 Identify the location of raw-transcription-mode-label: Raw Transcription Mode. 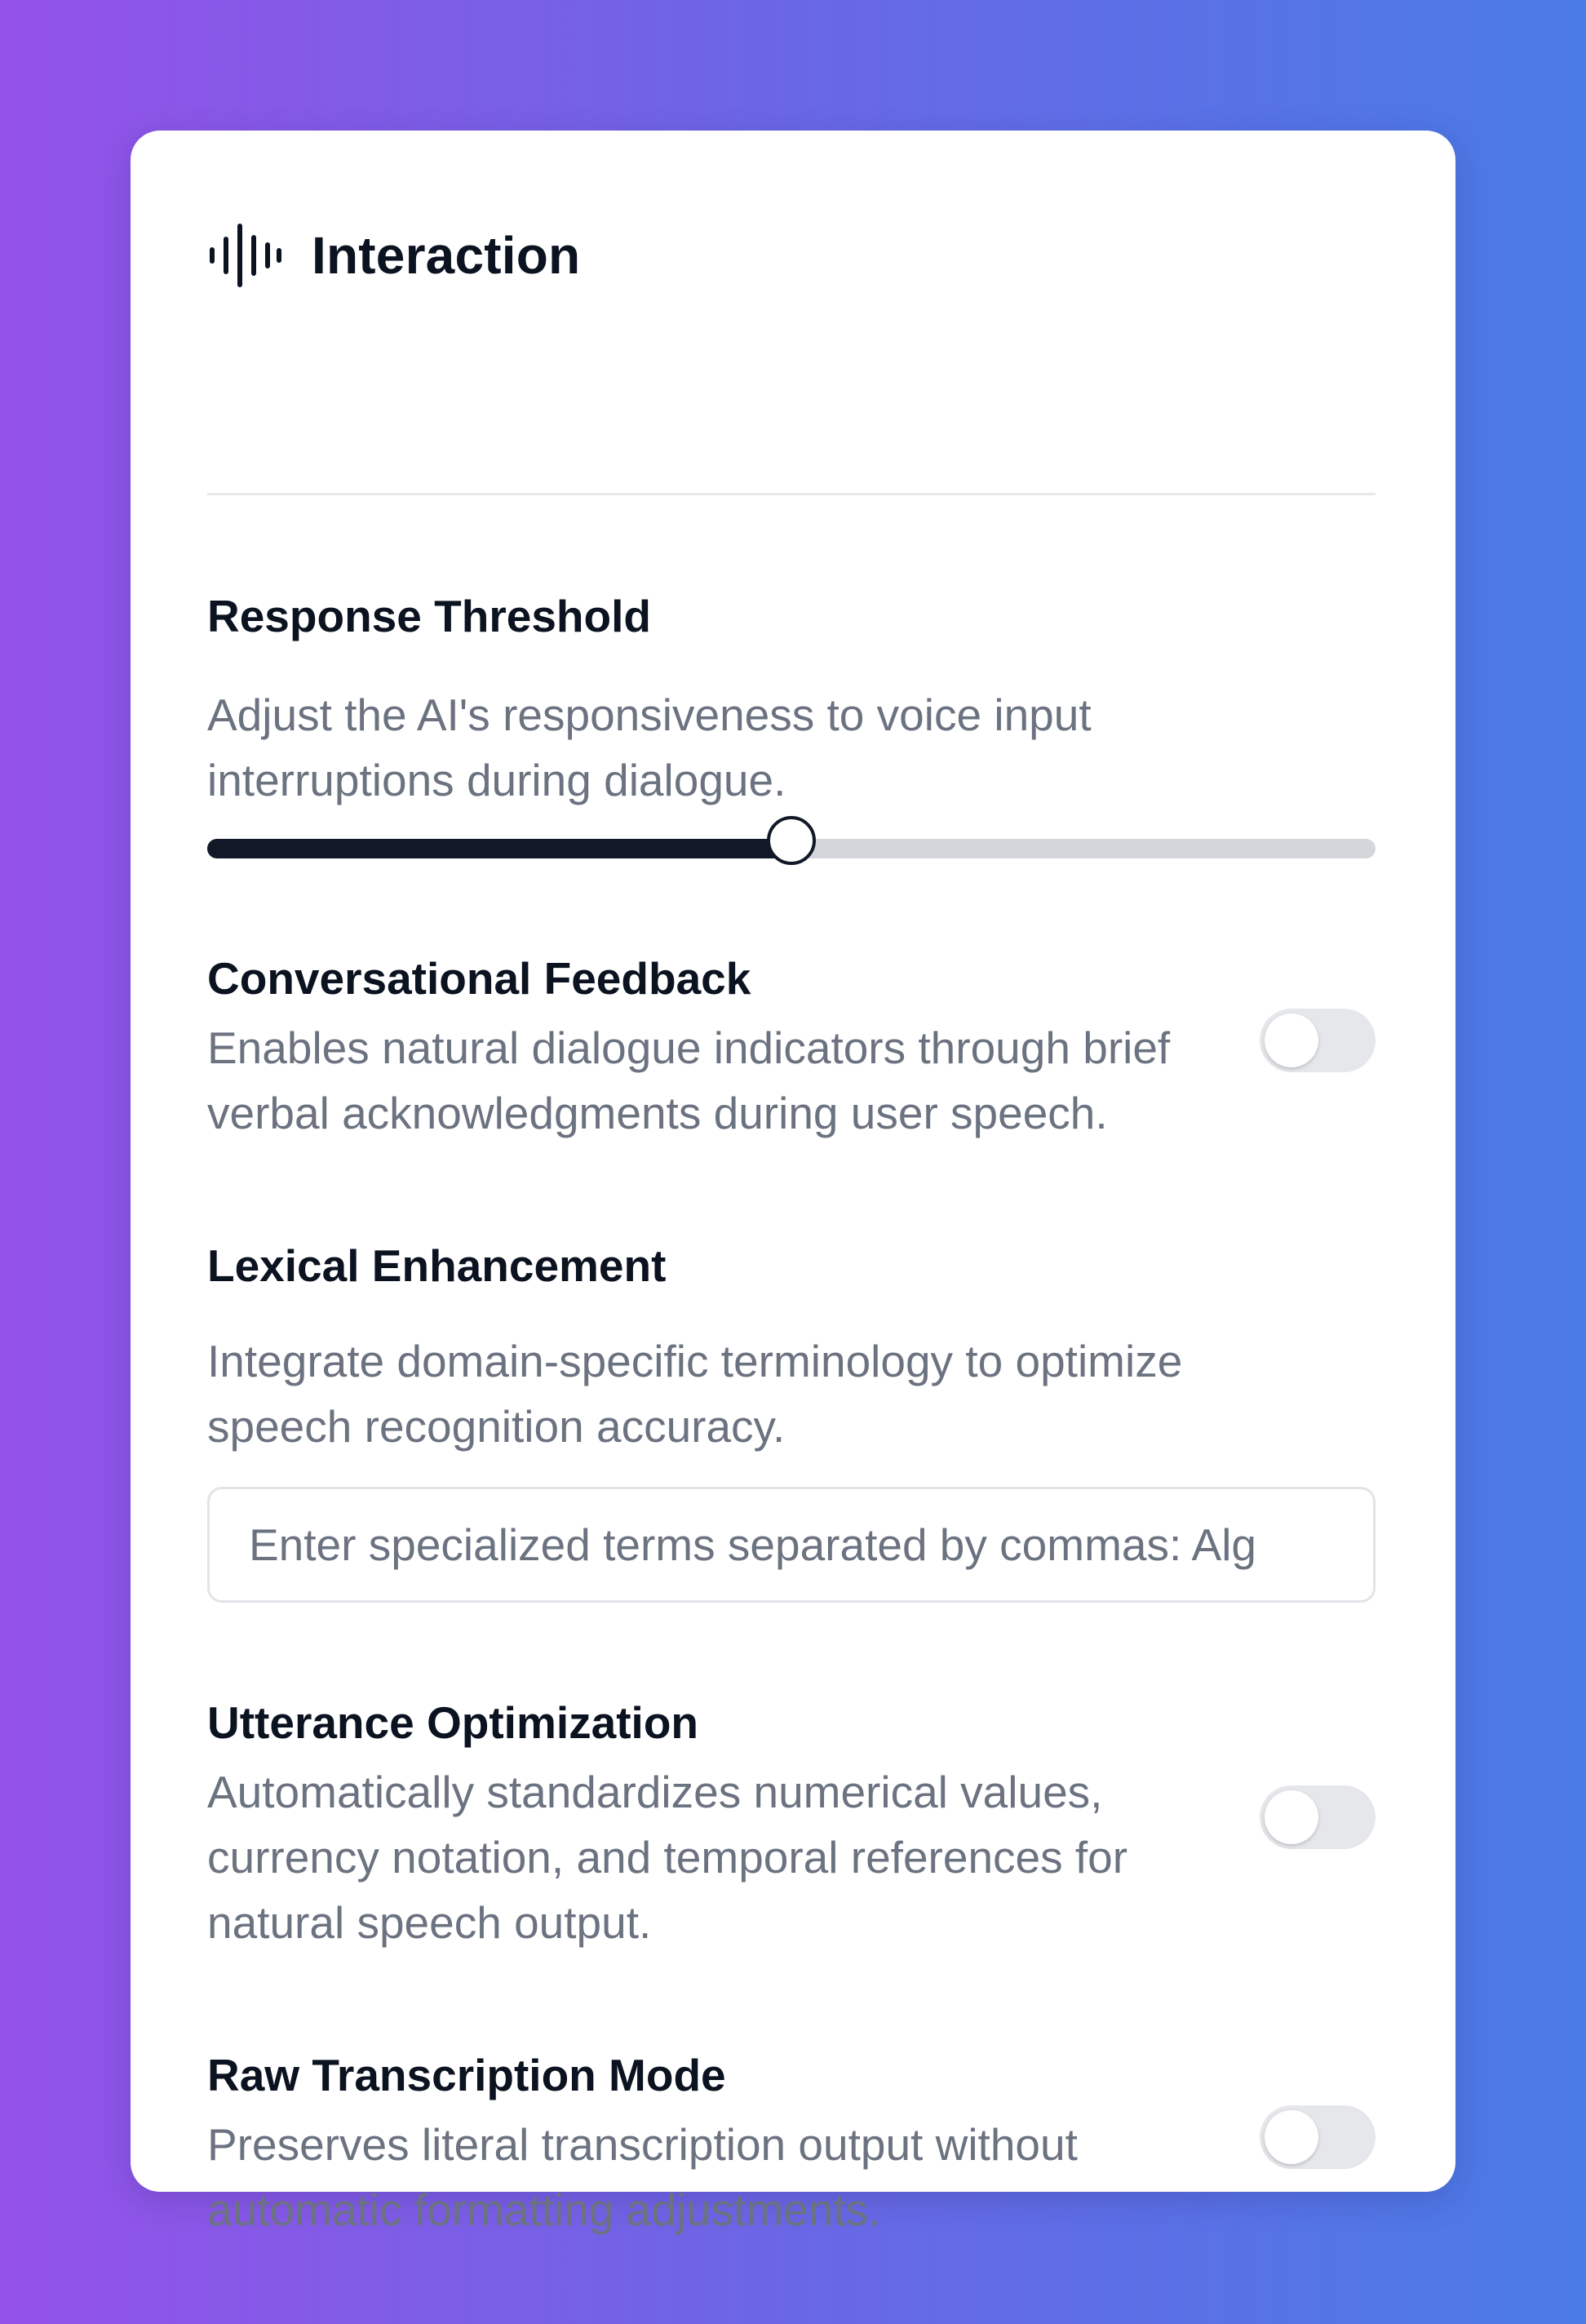
(466, 2075).